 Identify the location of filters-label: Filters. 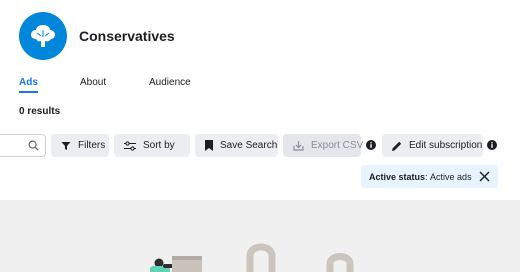
(92, 145).